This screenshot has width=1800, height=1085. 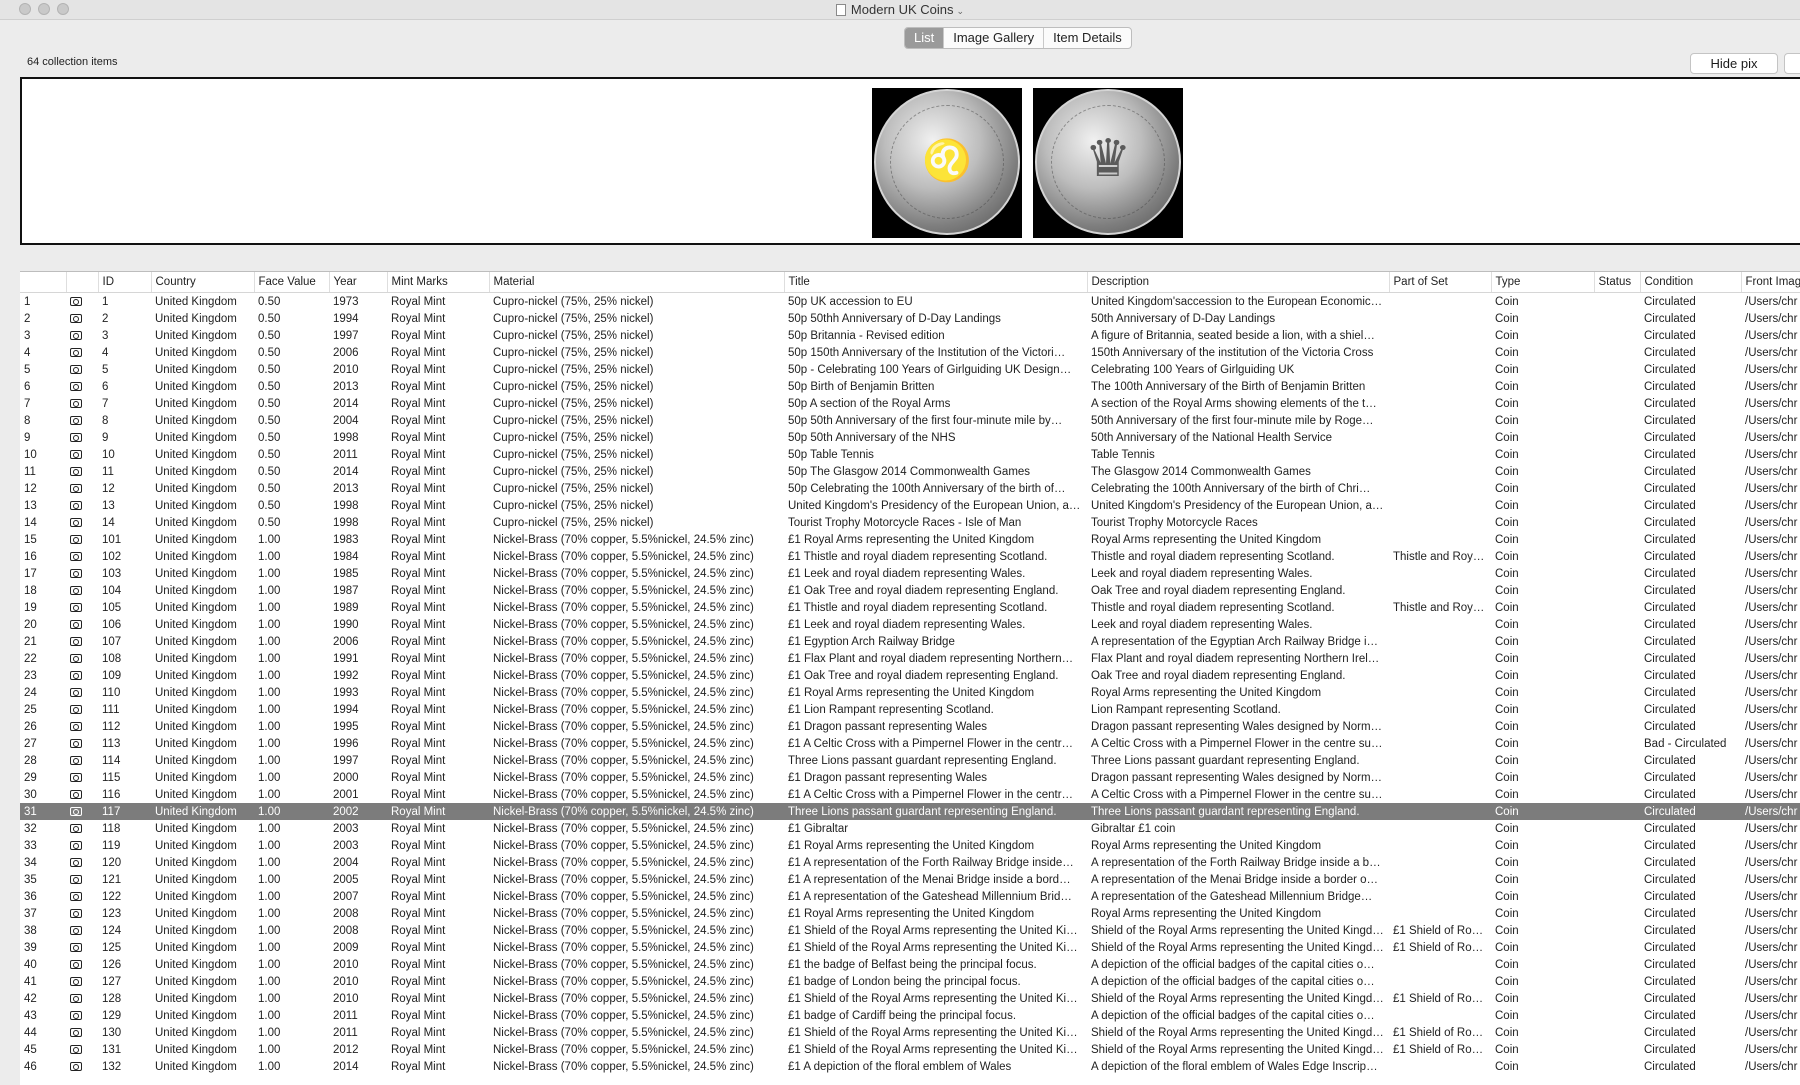 What do you see at coordinates (1440, 282) in the screenshot?
I see `column-header: Part of Set` at bounding box center [1440, 282].